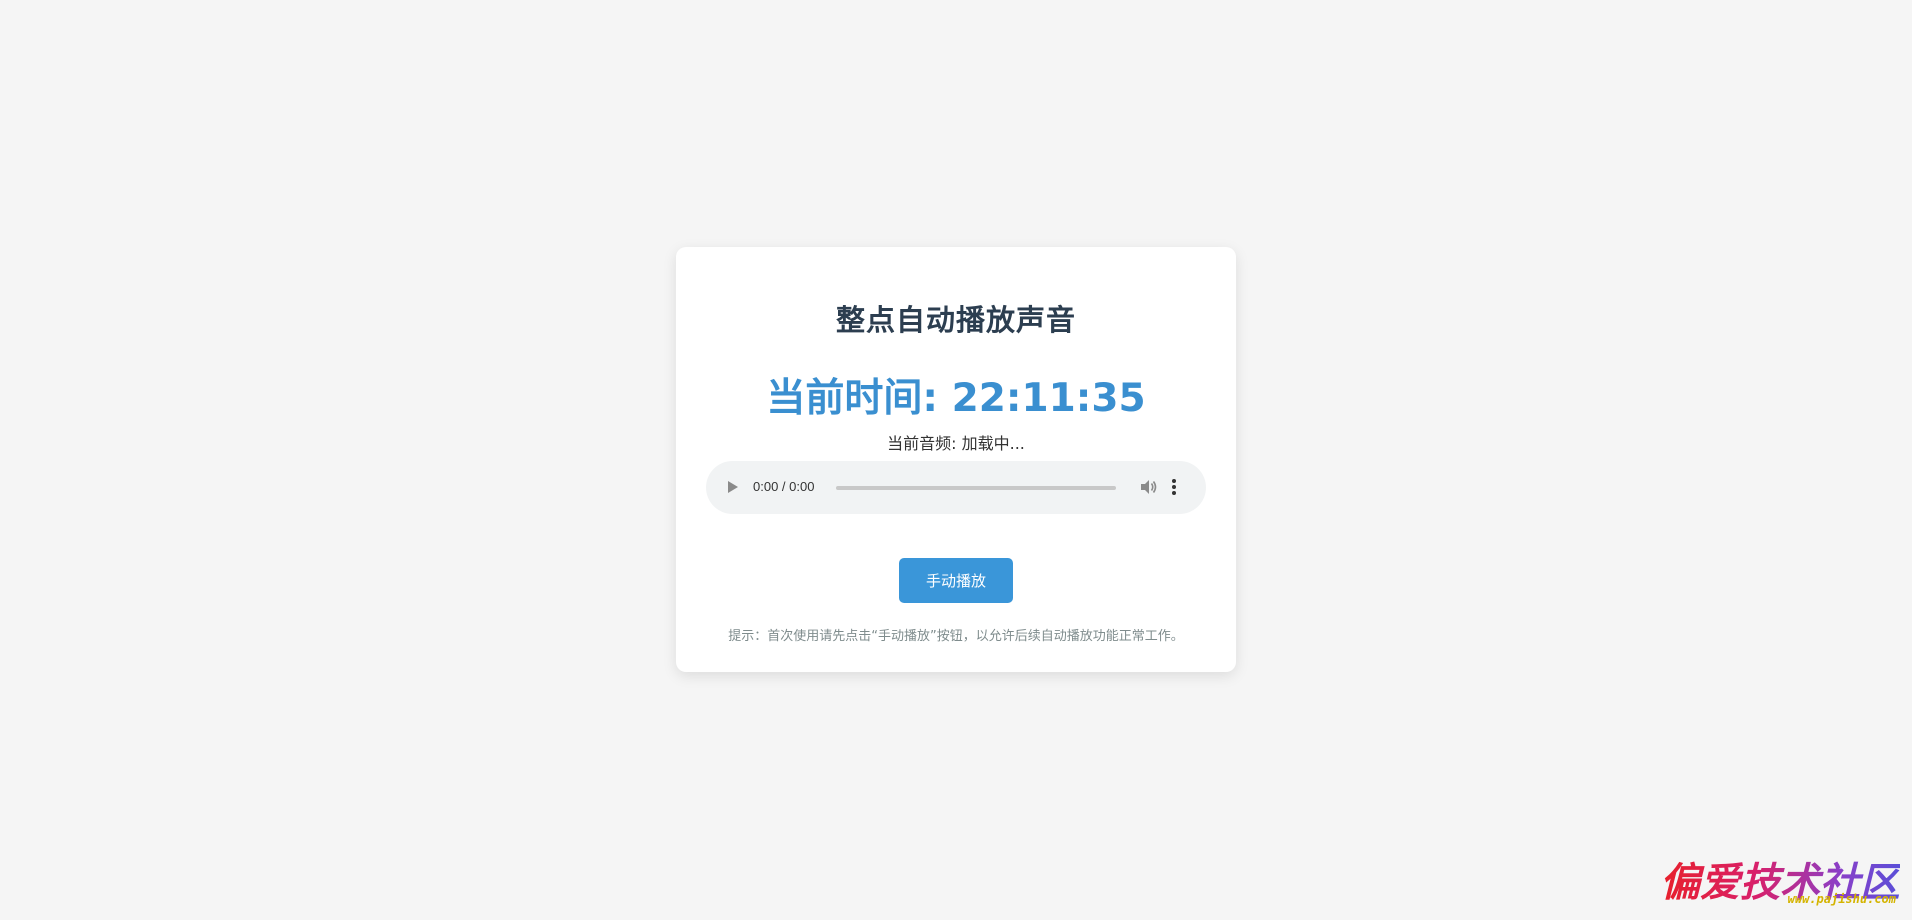 The width and height of the screenshot is (1912, 920). What do you see at coordinates (784, 486) in the screenshot?
I see `time-readout: 0:00 / 0:00` at bounding box center [784, 486].